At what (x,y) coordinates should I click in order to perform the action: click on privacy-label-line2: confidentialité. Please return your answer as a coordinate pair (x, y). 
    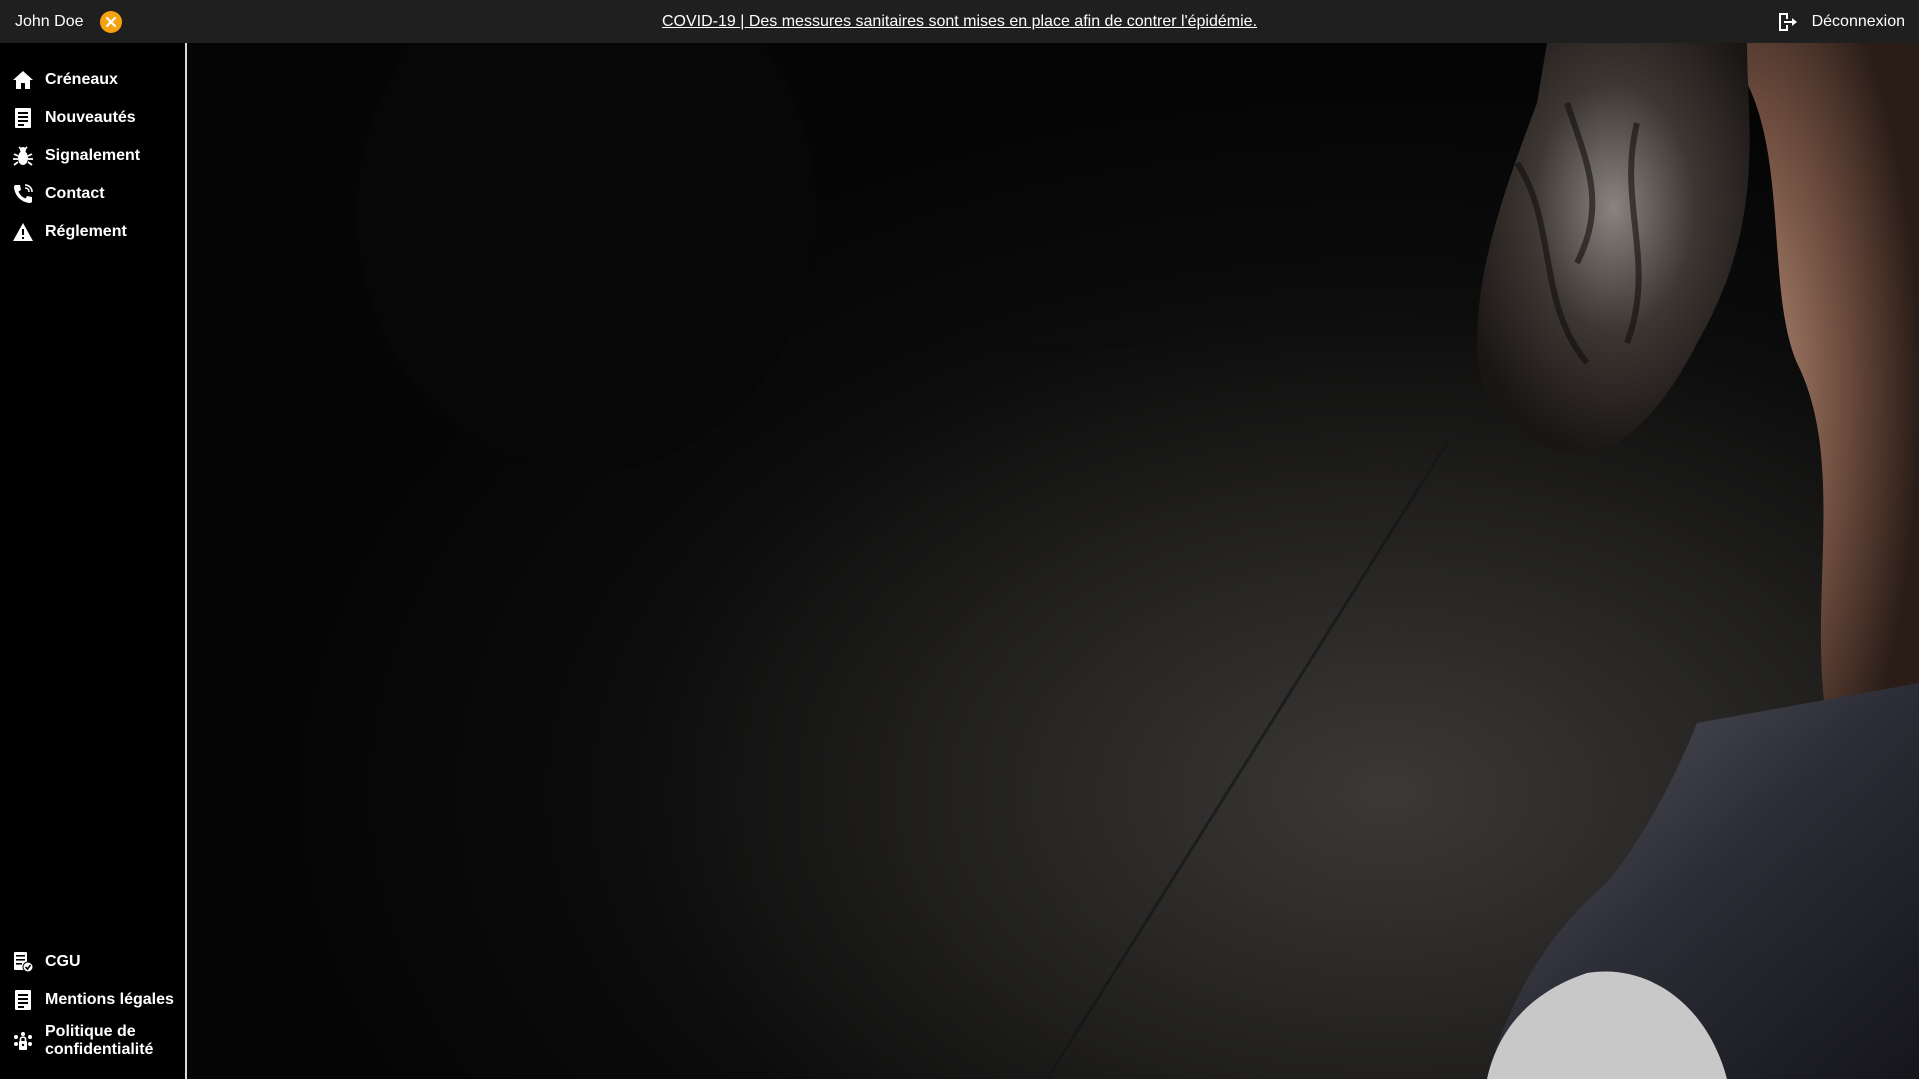
    Looking at the image, I should click on (99, 1049).